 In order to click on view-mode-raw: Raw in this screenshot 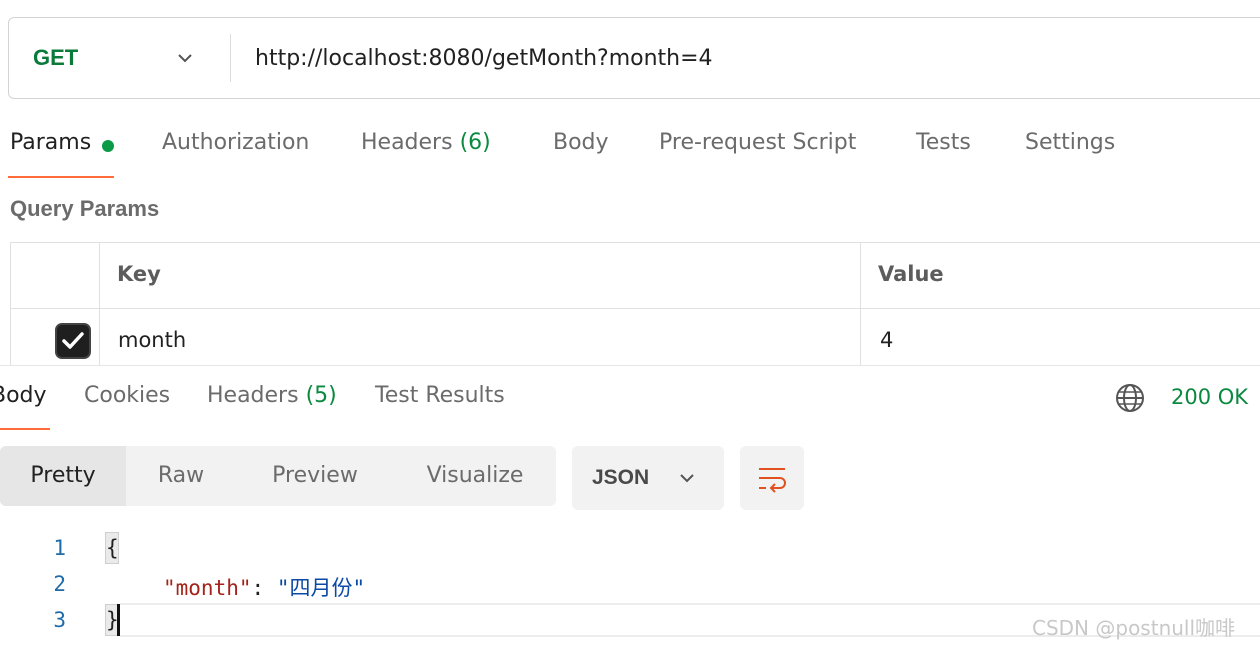, I will do `click(181, 476)`.